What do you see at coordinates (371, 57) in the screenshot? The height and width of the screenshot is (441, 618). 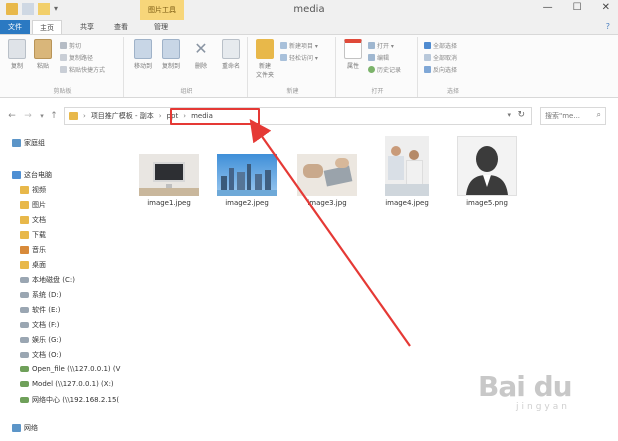 I see `edit-icon` at bounding box center [371, 57].